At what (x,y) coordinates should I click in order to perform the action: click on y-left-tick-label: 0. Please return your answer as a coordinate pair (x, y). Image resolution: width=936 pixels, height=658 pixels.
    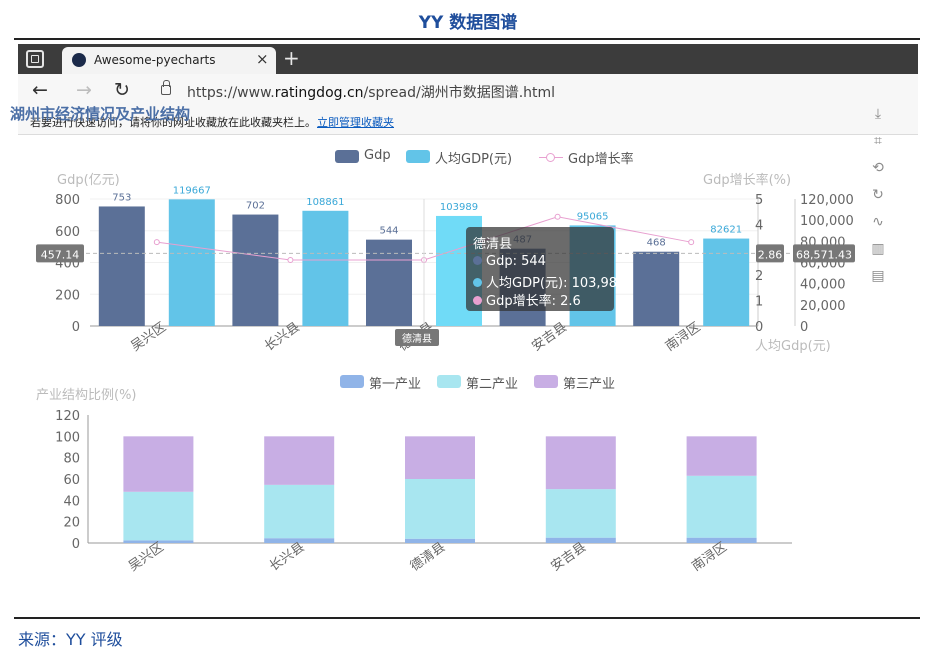
    Looking at the image, I should click on (76, 327).